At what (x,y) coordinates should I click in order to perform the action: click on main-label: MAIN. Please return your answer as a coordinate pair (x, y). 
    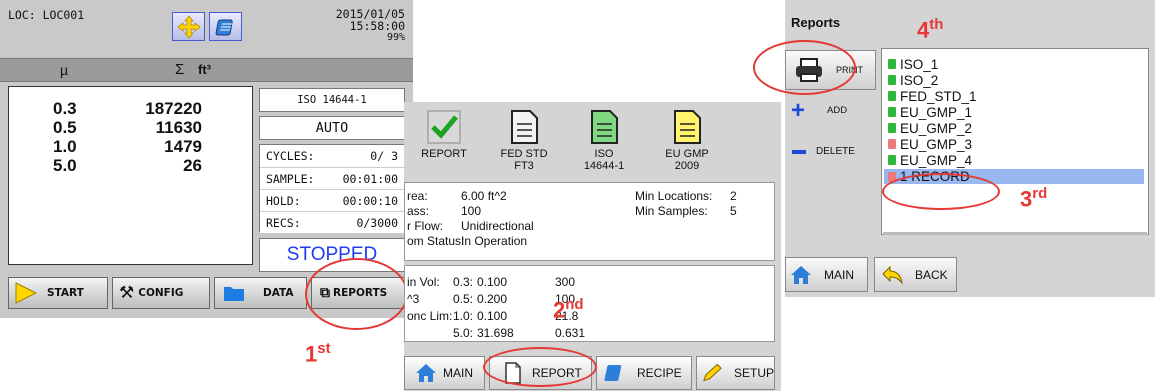
    Looking at the image, I should click on (458, 373).